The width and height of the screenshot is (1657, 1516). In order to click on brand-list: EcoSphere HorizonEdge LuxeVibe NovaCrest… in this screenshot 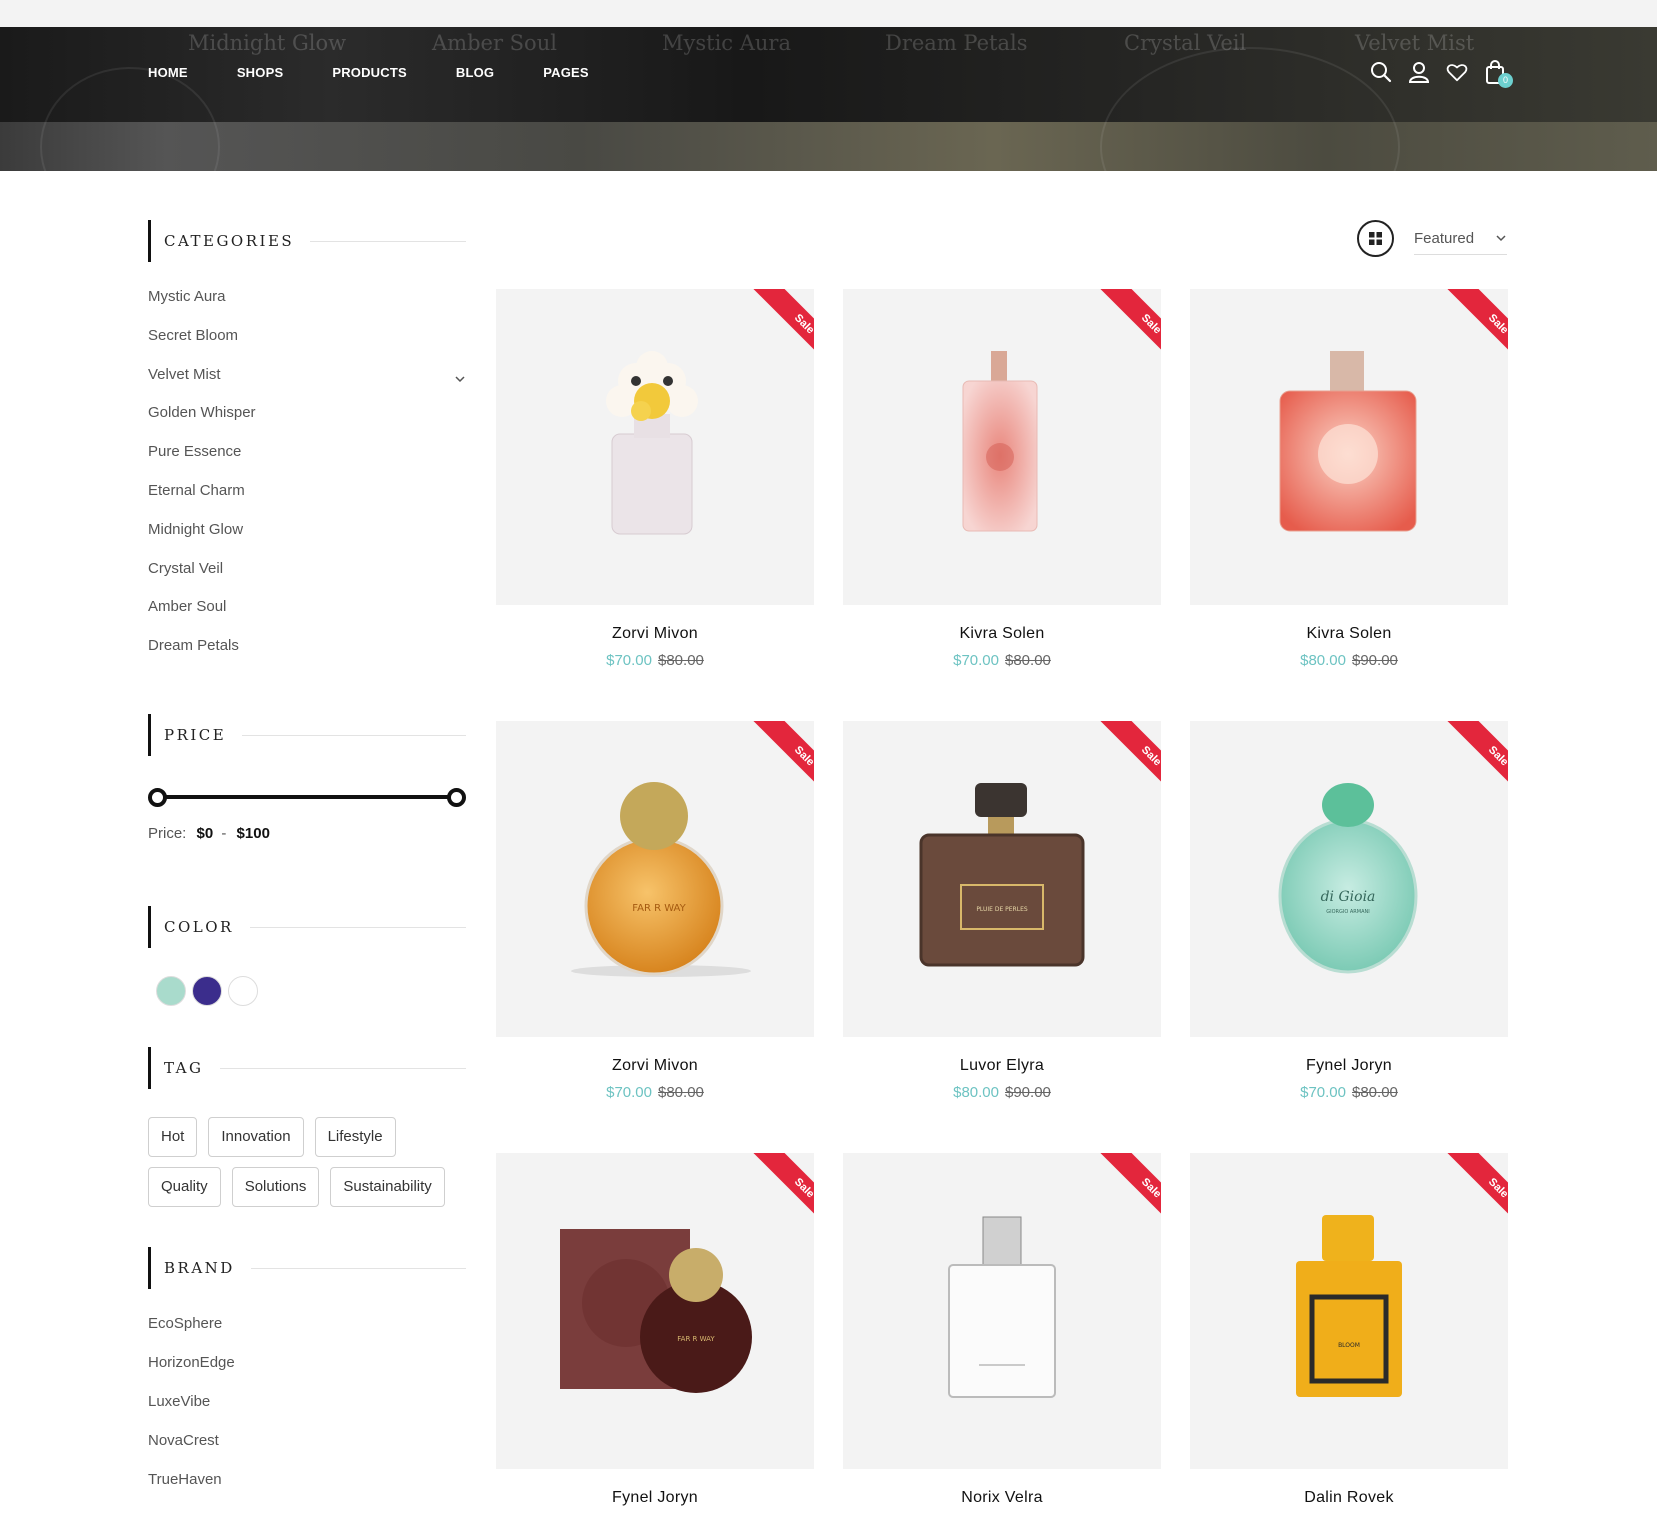, I will do `click(307, 1408)`.